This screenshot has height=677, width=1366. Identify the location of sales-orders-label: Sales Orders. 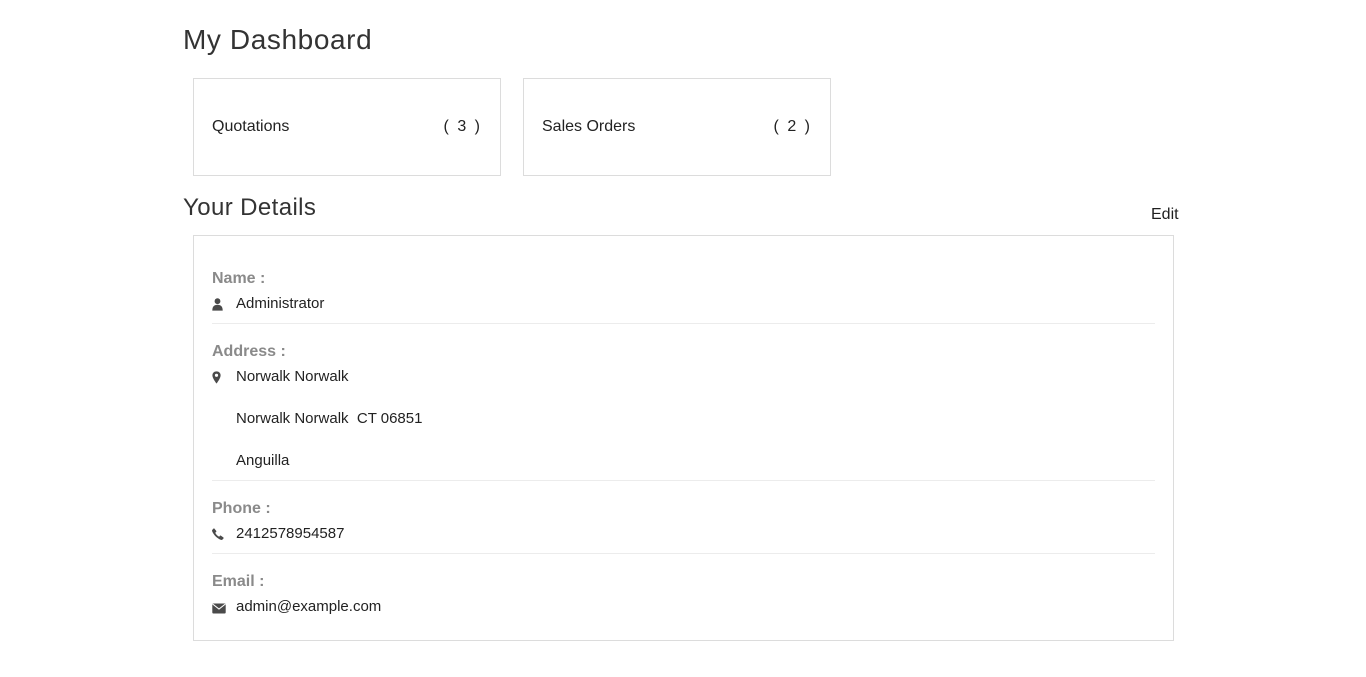
(589, 126).